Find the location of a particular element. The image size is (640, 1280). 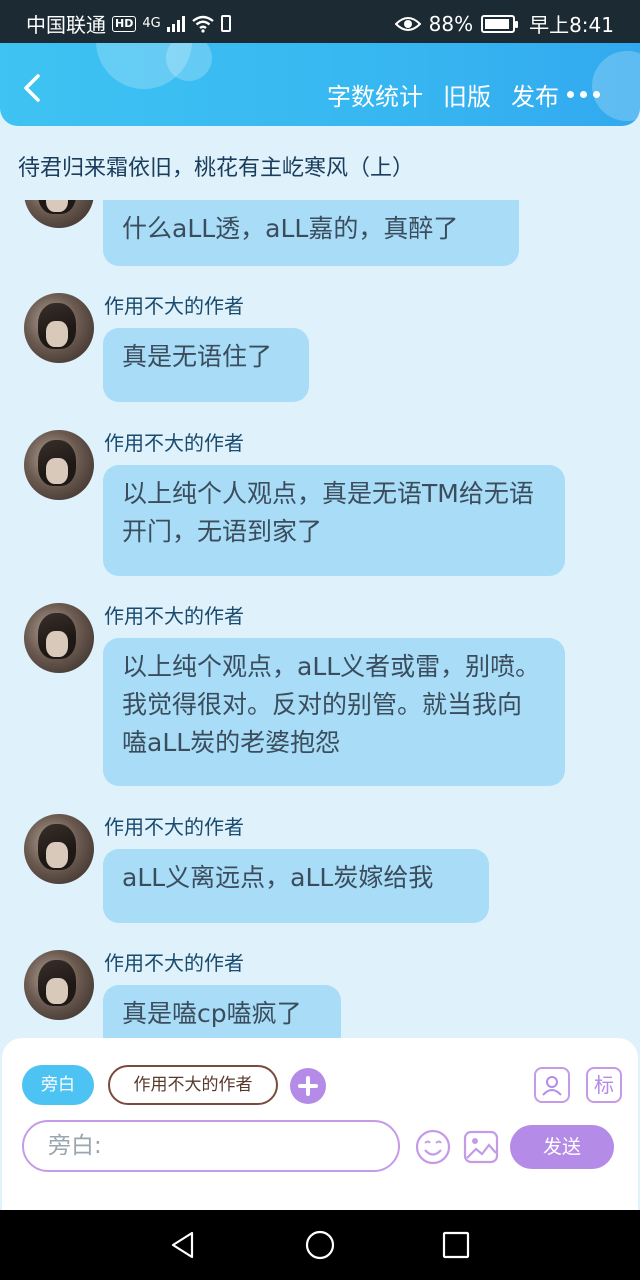

battery-icon is located at coordinates (500, 23).